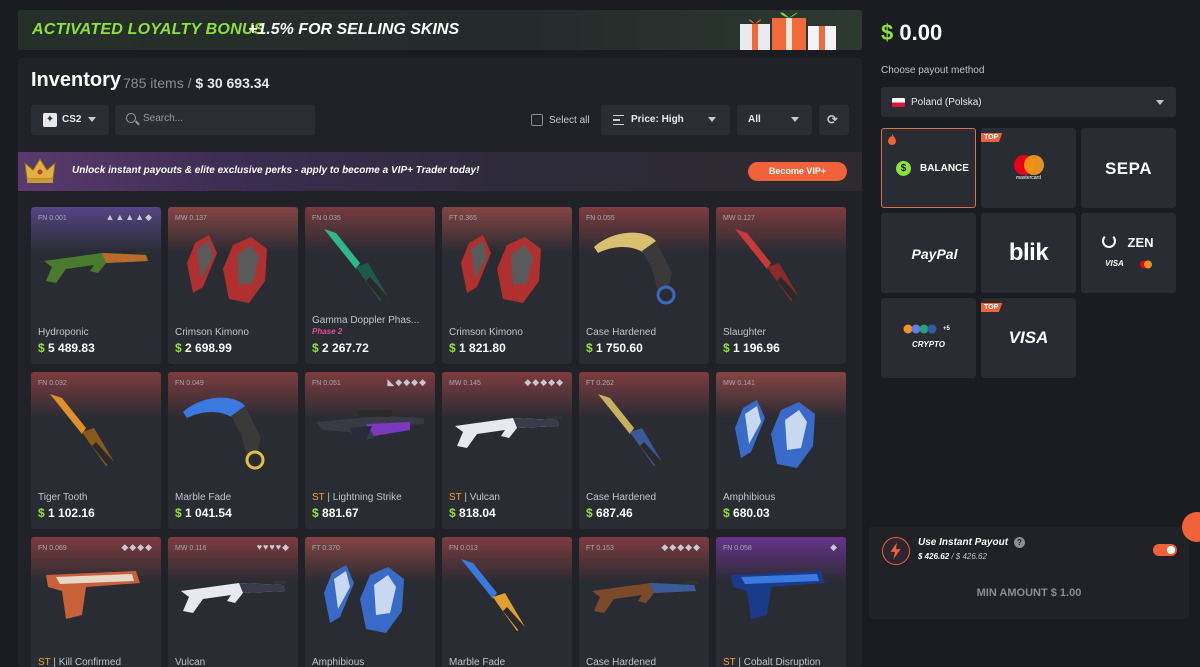  Describe the element at coordinates (137, 547) in the screenshot. I see `item-stickers: ◆◆◆◆` at that location.